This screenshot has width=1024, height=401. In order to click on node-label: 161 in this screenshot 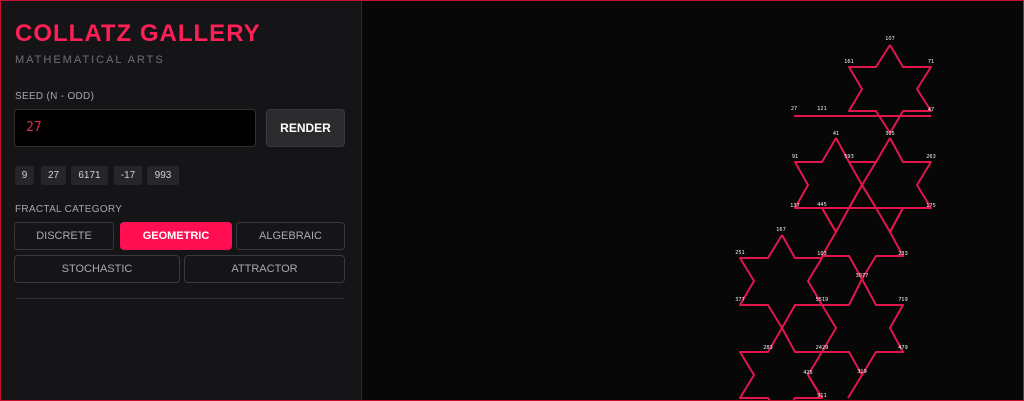, I will do `click(849, 62)`.